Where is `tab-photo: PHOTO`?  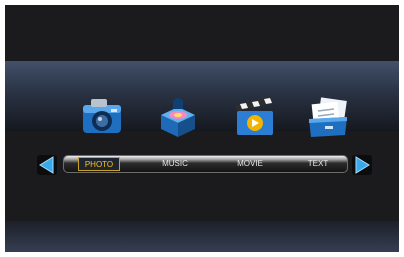
tab-photo: PHOTO is located at coordinates (99, 164).